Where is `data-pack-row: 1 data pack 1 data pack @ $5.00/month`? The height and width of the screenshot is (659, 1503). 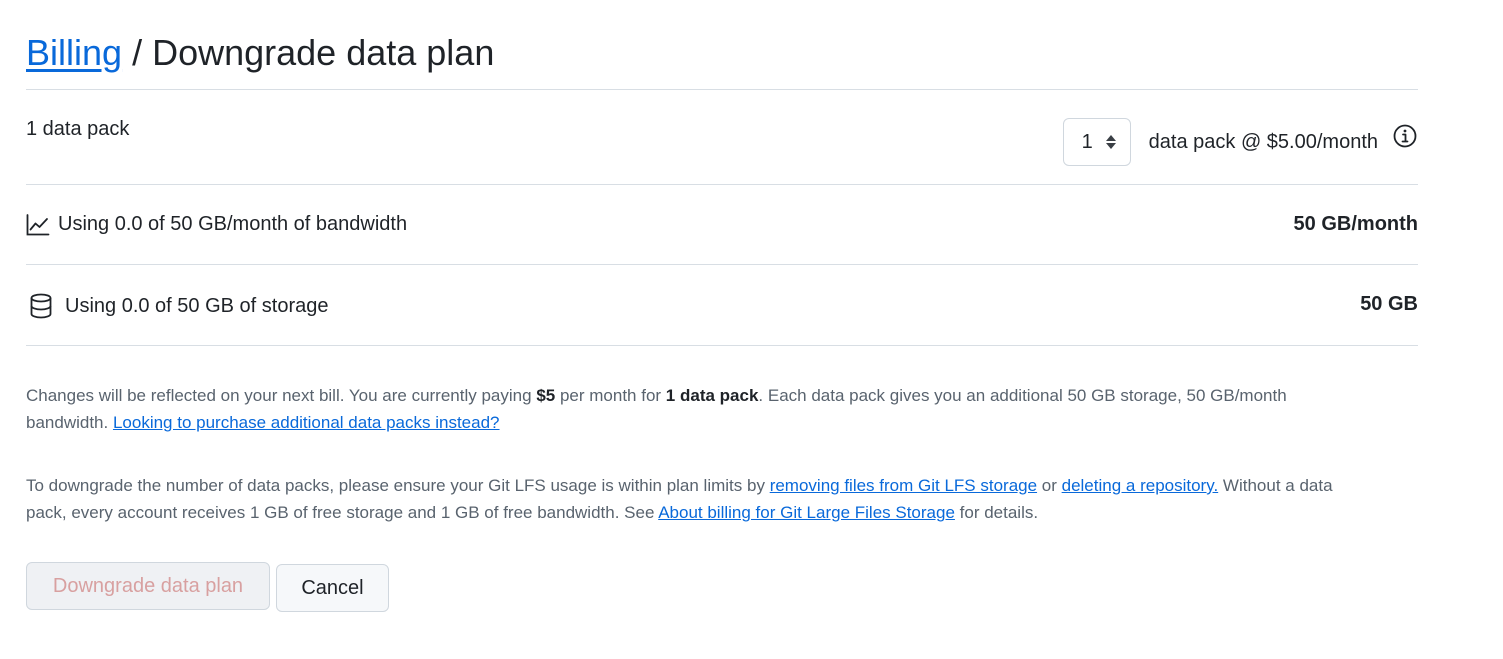
data-pack-row: 1 data pack 1 data pack @ $5.00/month is located at coordinates (722, 137).